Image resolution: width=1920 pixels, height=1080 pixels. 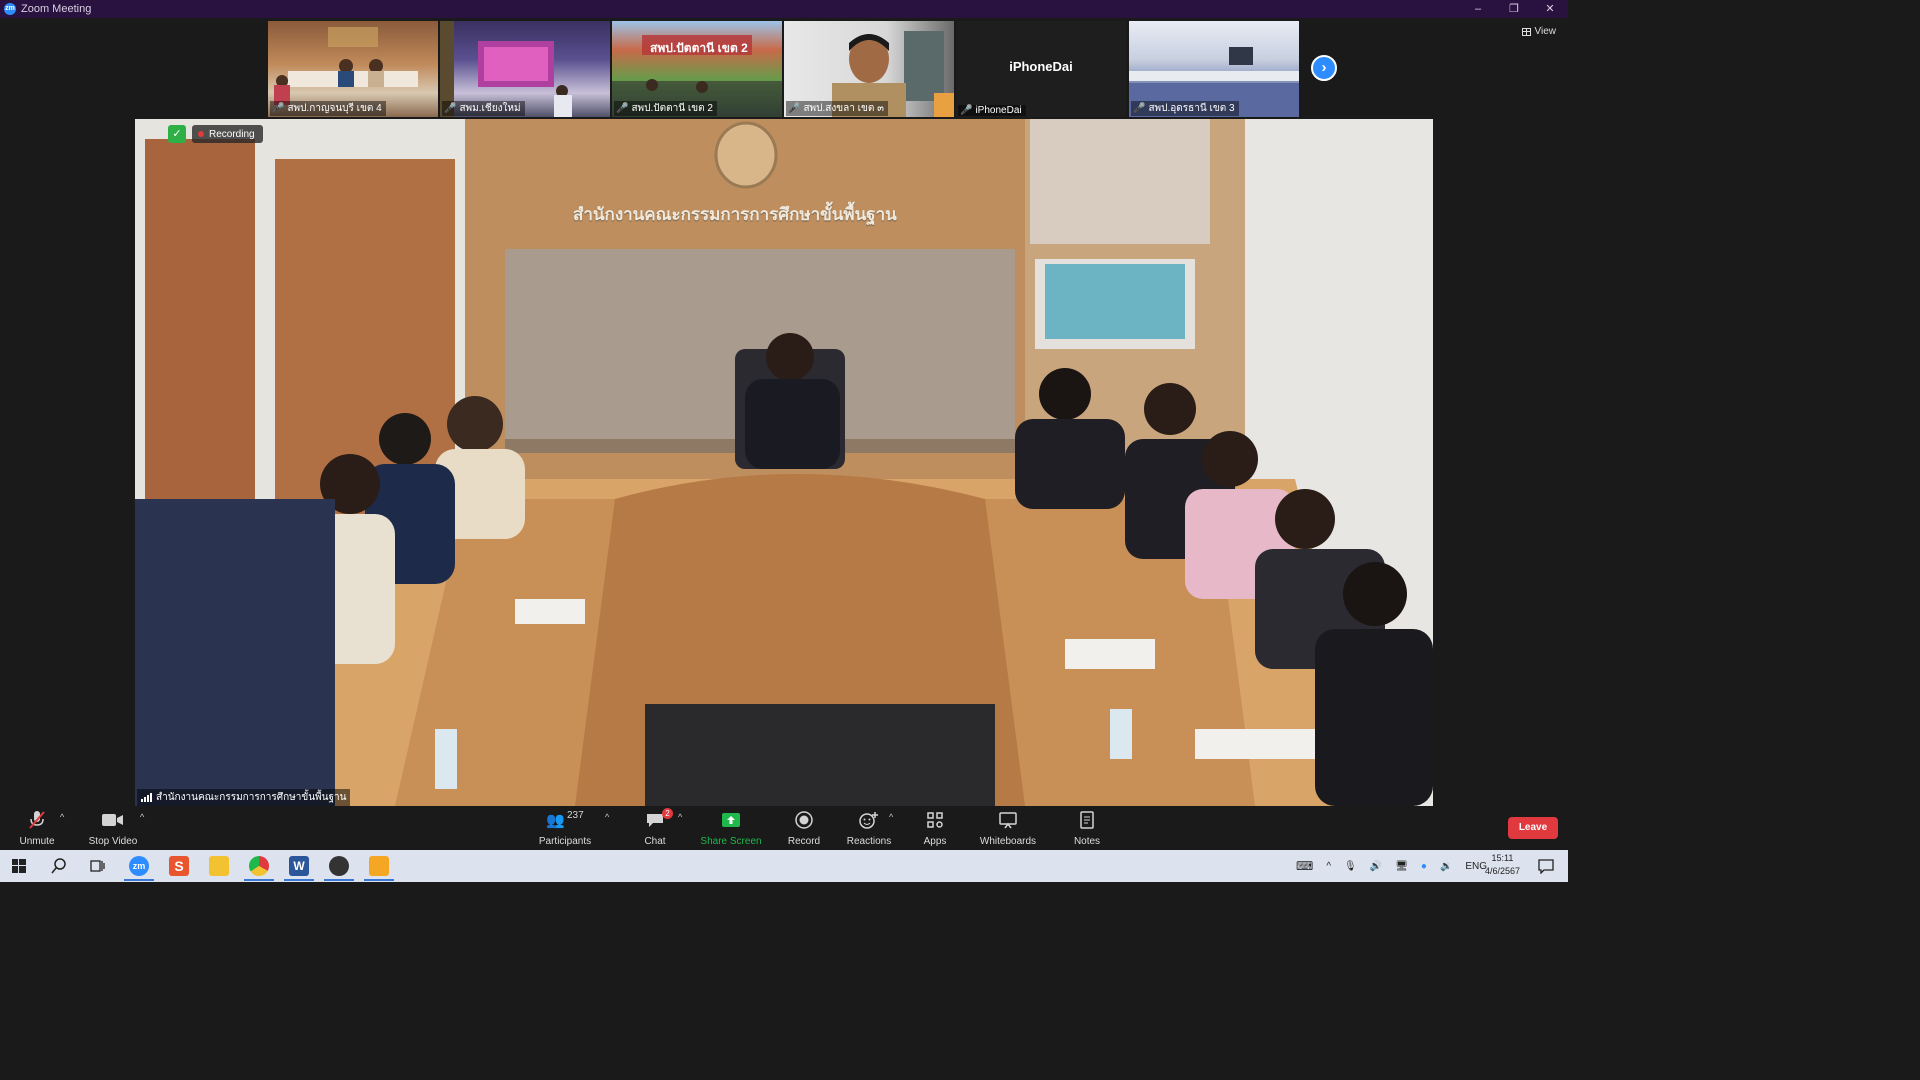 I want to click on file-explorer-icon, so click(x=219, y=866).